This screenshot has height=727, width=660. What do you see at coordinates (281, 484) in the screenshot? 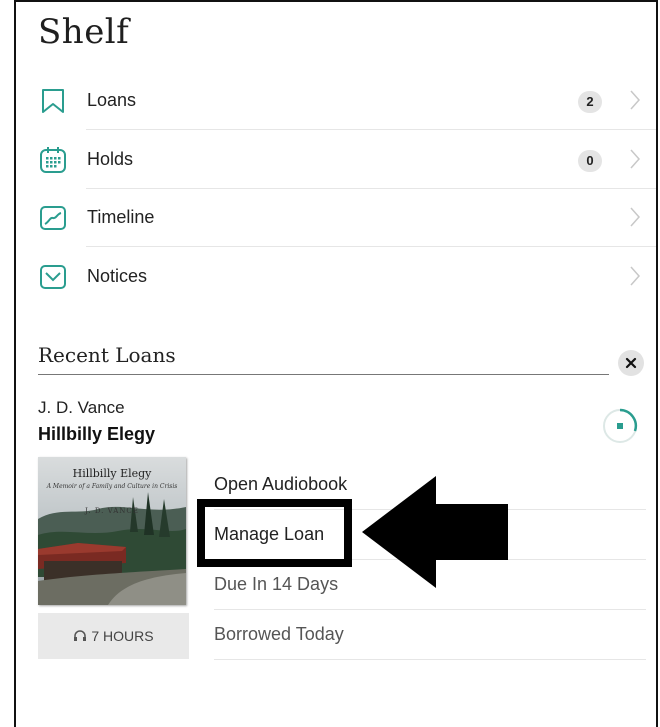
I see `action-label: Open Audiobook` at bounding box center [281, 484].